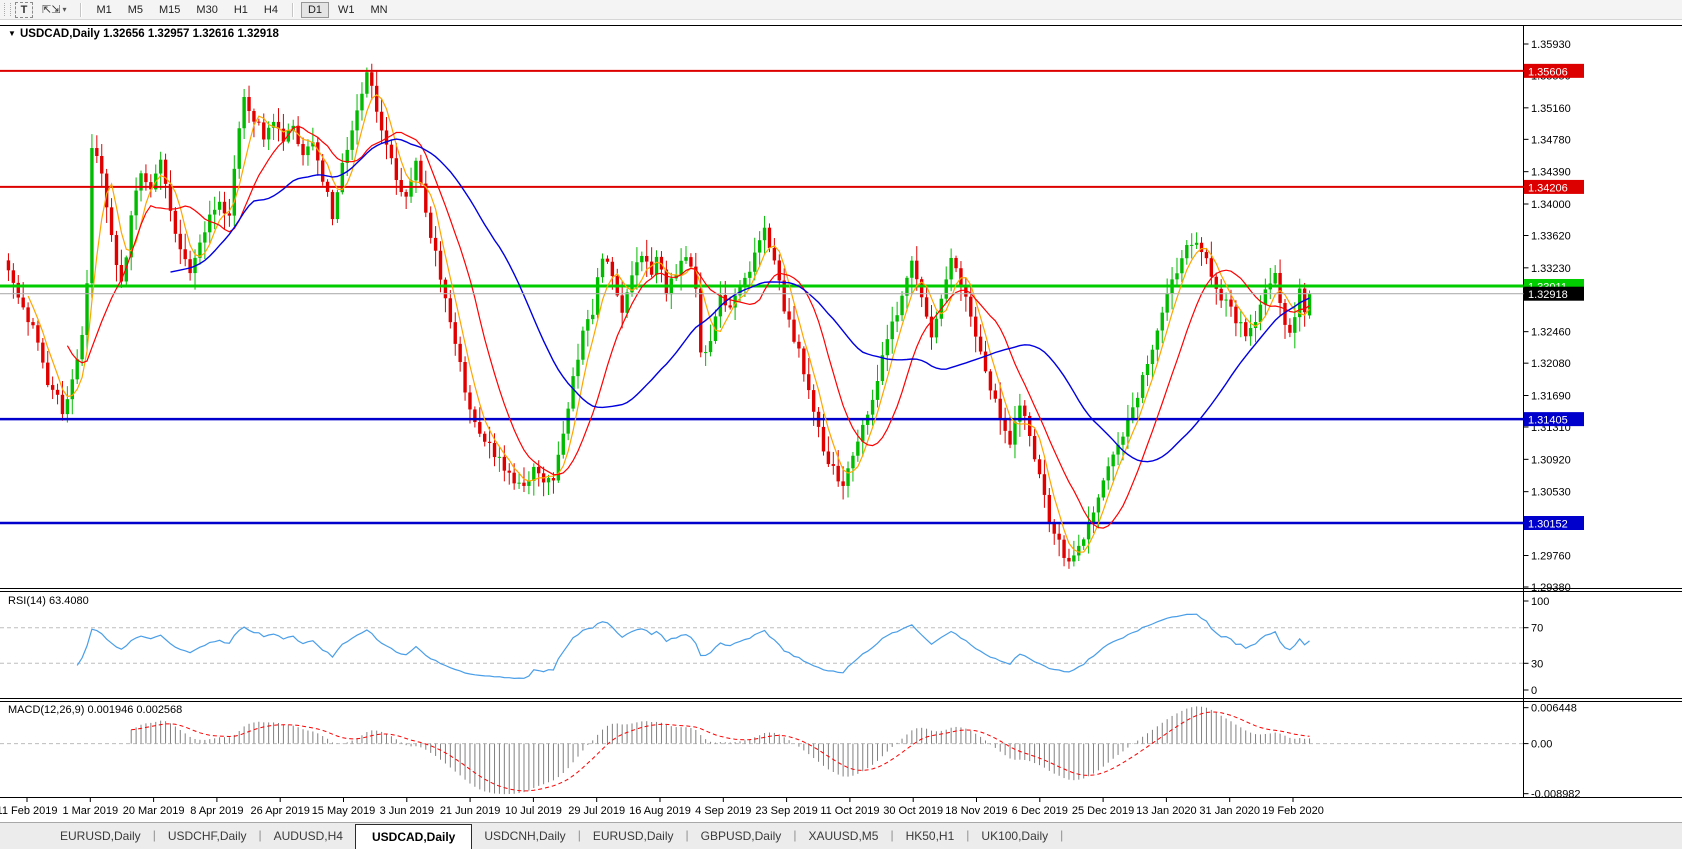 This screenshot has height=849, width=1682. I want to click on cursor-tool-button: ⇱⇲ ▾, so click(54, 10).